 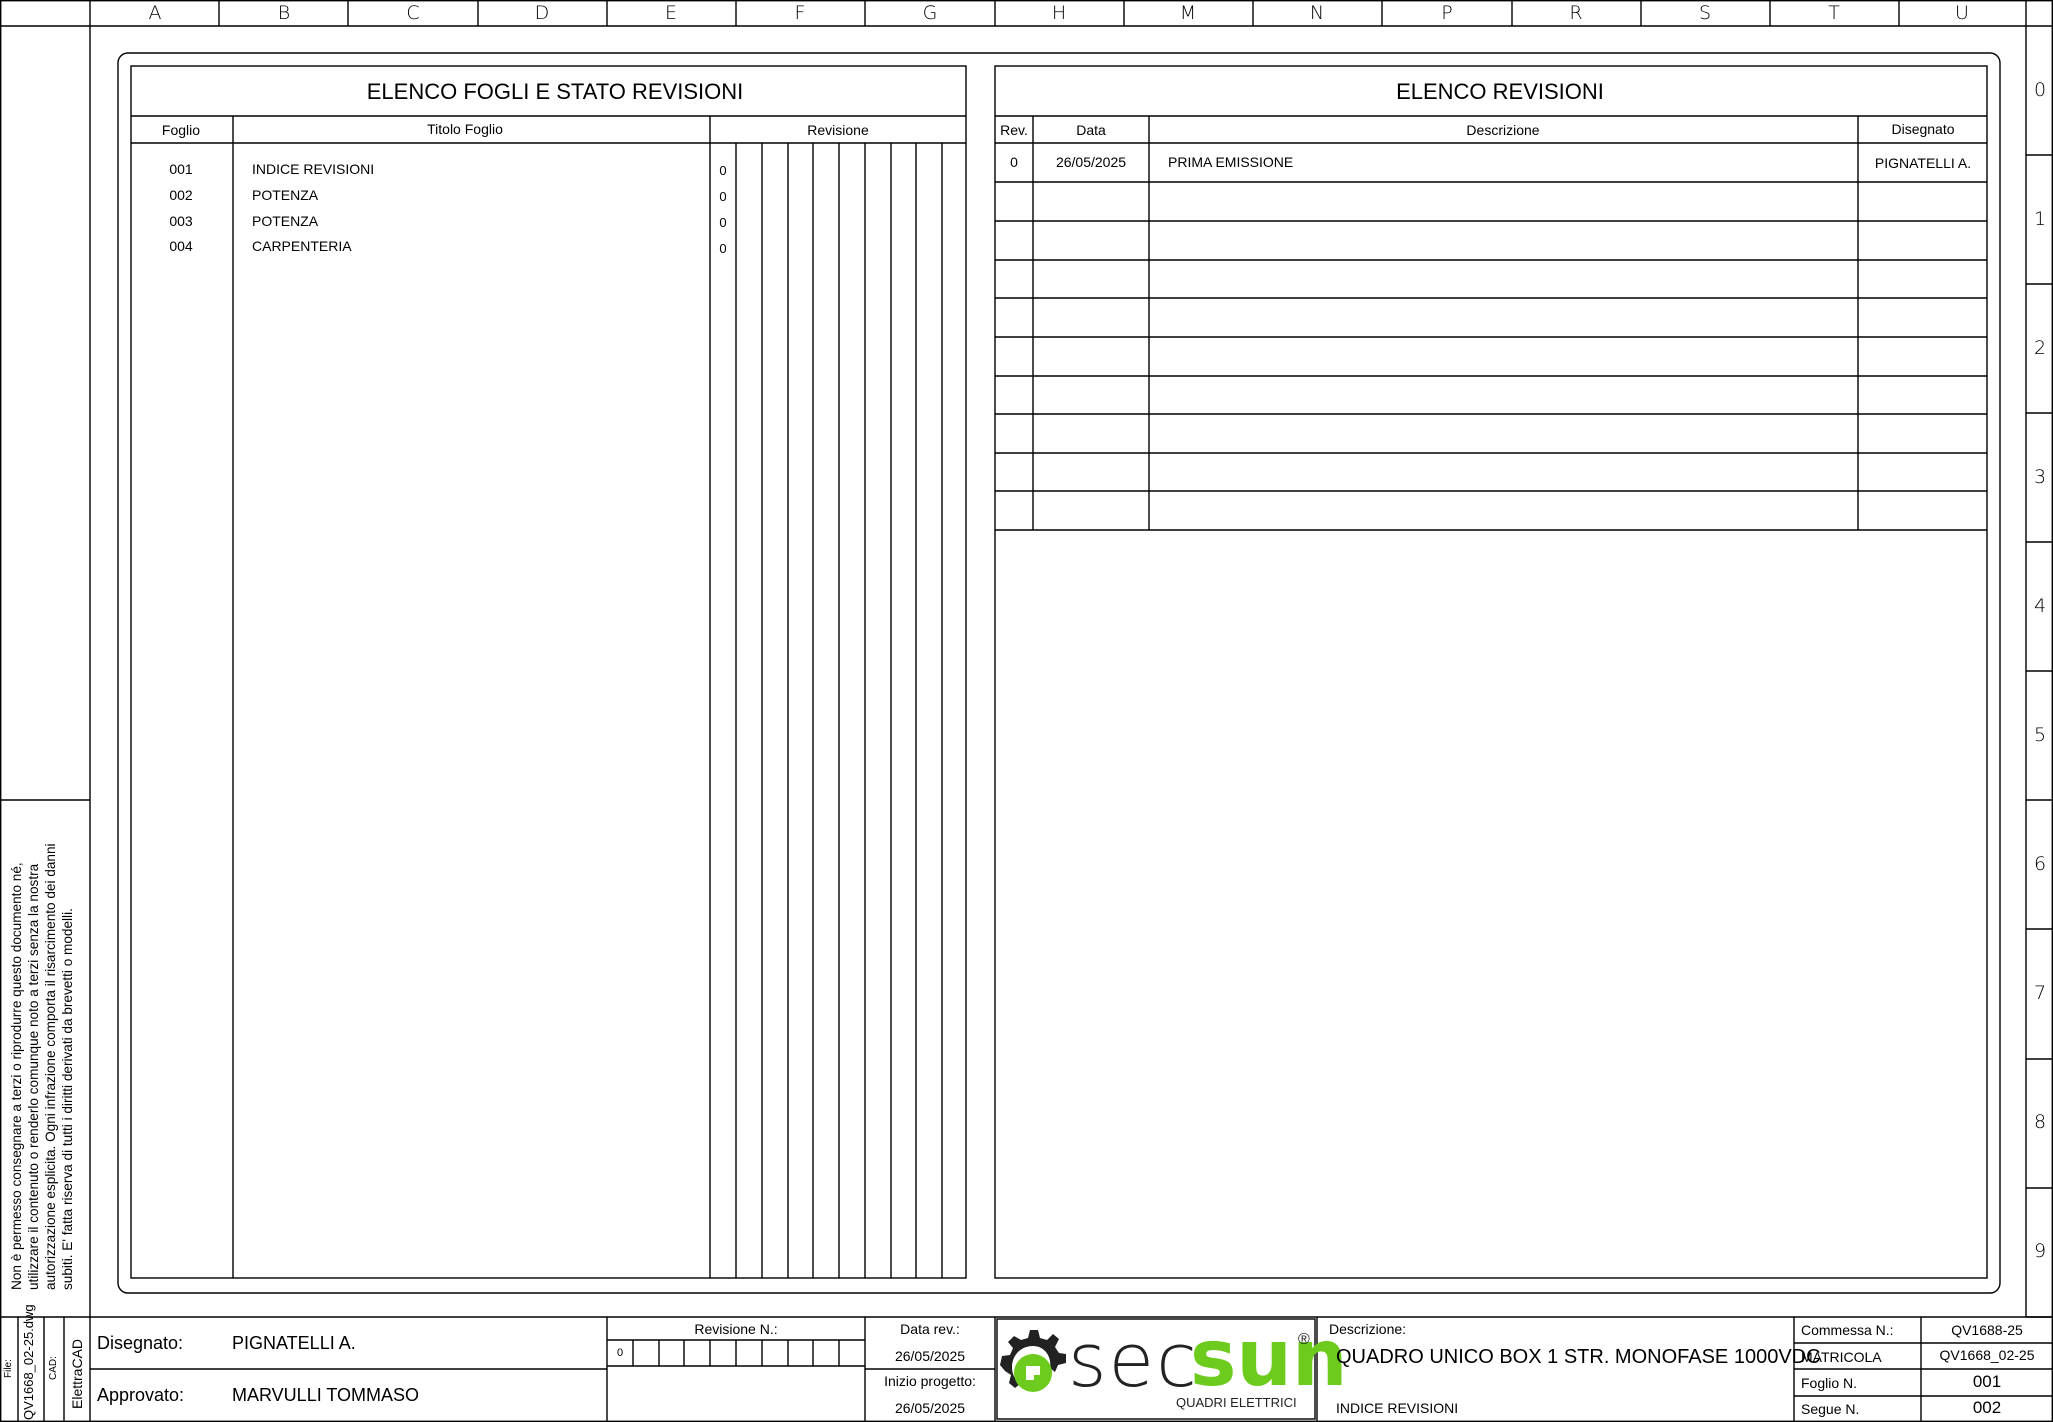 I want to click on column-label: R, so click(x=1576, y=13).